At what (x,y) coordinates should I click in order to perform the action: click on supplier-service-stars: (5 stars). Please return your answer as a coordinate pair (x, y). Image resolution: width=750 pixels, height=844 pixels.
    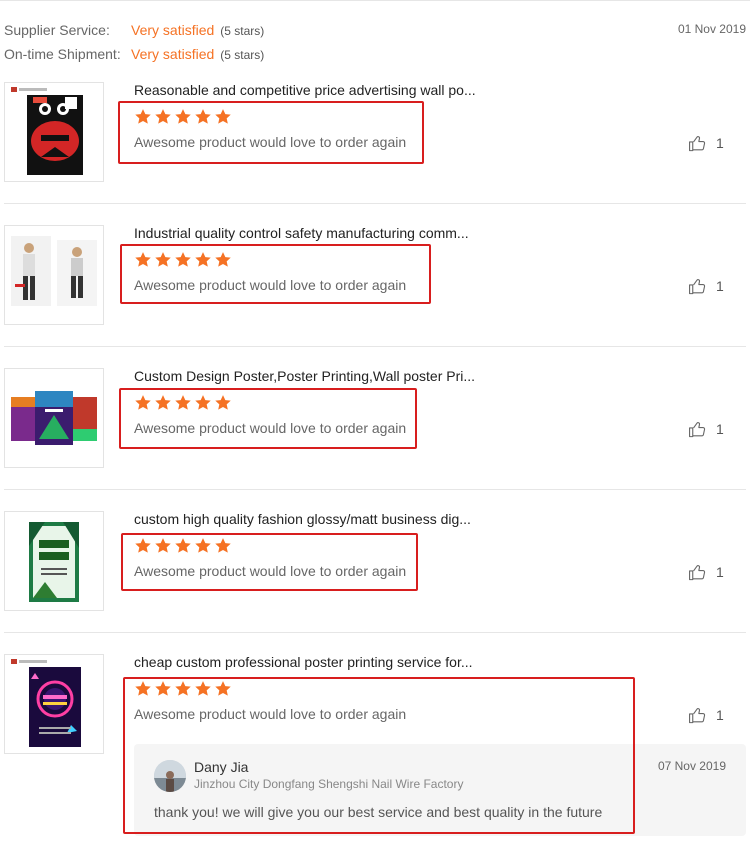
    Looking at the image, I should click on (242, 31).